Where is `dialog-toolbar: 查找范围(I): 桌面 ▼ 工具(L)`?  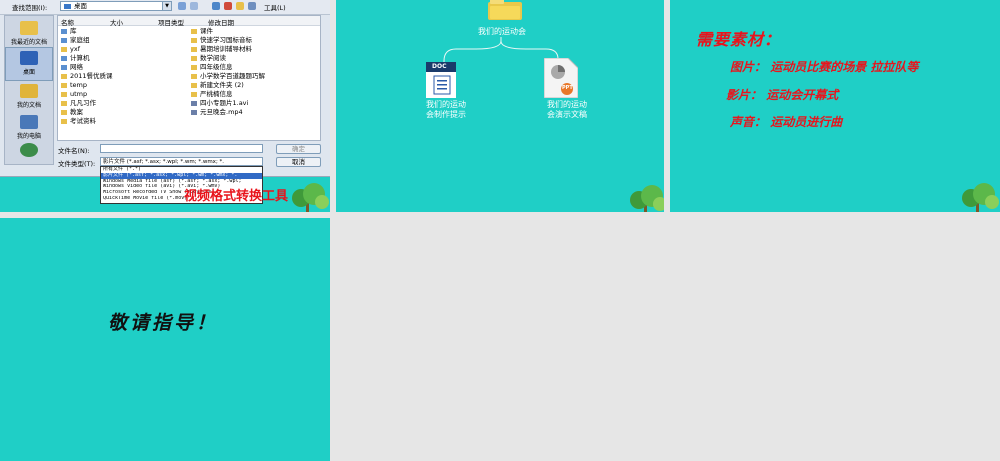
dialog-toolbar: 查找范围(I): 桌面 ▼ 工具(L) is located at coordinates (165, 7).